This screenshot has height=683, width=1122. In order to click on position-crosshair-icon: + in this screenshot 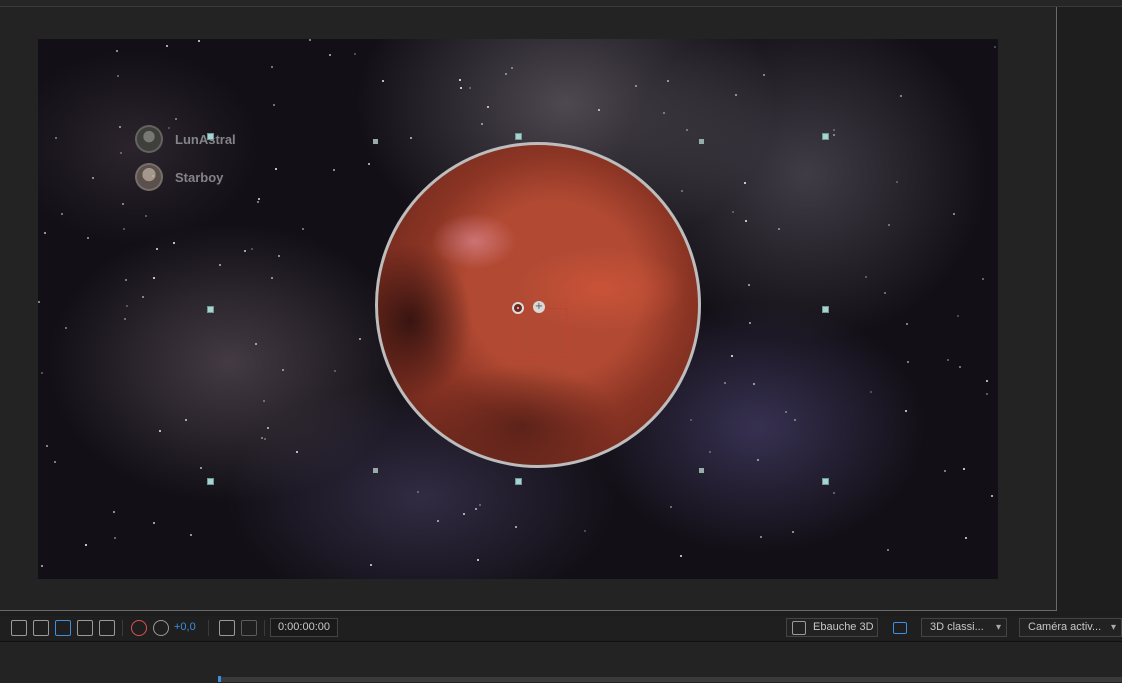, I will do `click(539, 307)`.